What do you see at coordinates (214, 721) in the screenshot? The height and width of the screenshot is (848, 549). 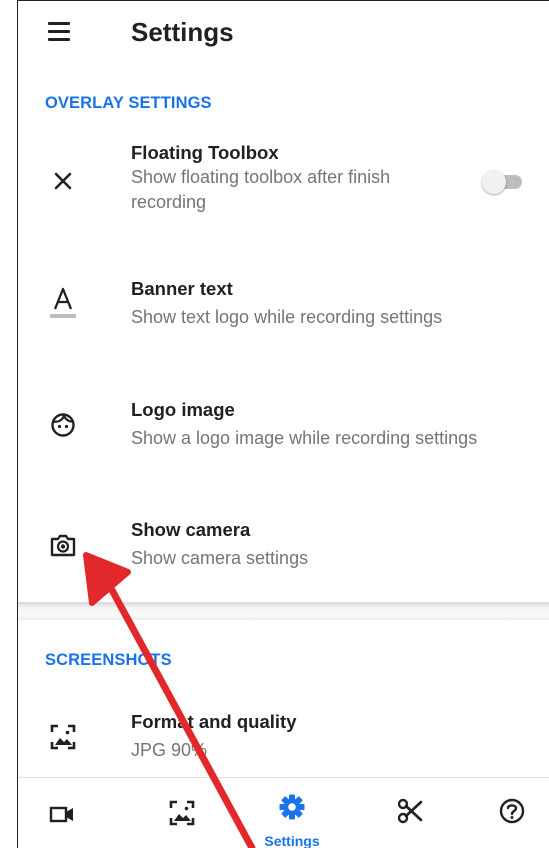 I see `setting-label: Format and quality` at bounding box center [214, 721].